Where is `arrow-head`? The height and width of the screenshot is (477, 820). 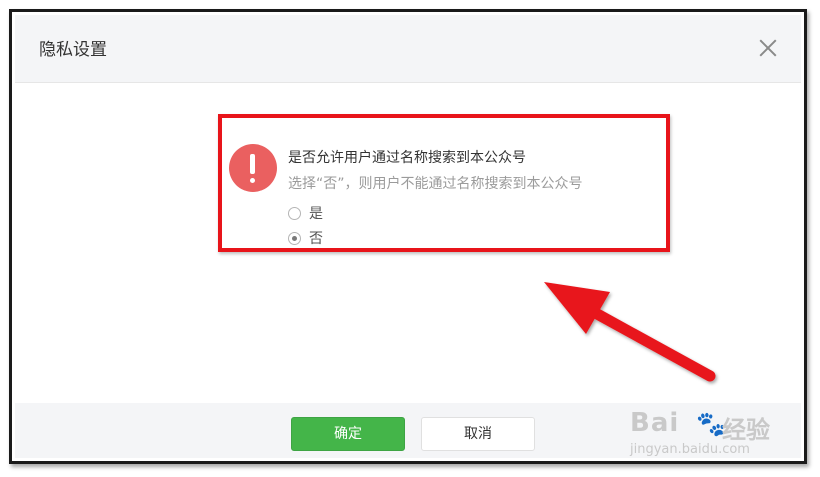 arrow-head is located at coordinates (577, 308).